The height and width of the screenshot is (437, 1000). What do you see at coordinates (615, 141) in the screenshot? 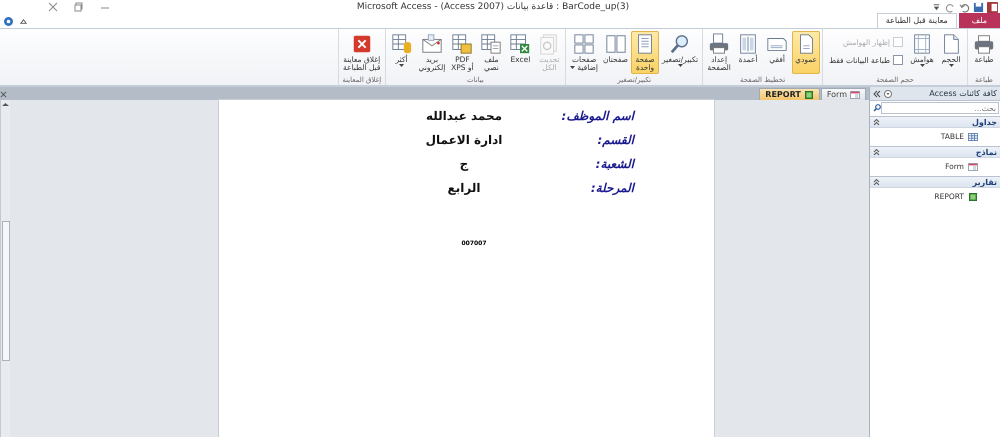
I see `field-label: القسم:` at bounding box center [615, 141].